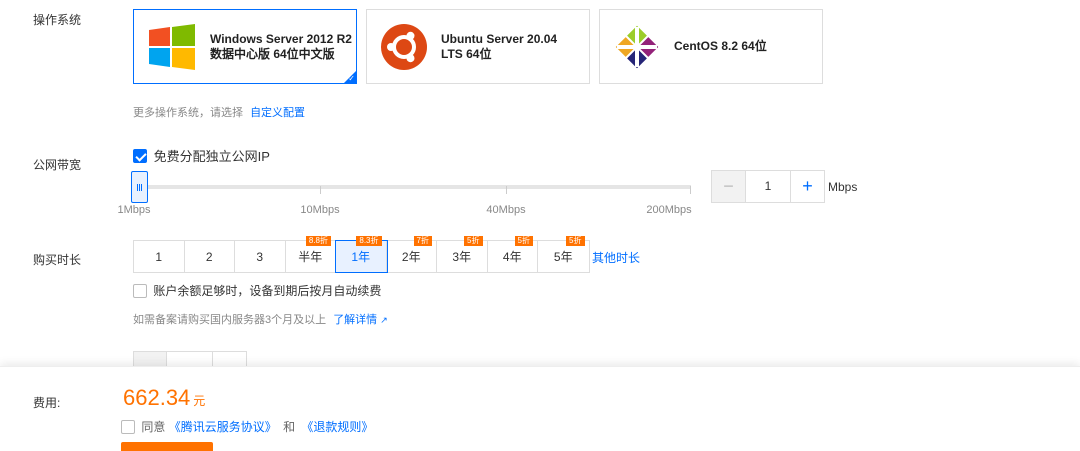 The height and width of the screenshot is (451, 1080). What do you see at coordinates (637, 47) in the screenshot?
I see `centos-icon` at bounding box center [637, 47].